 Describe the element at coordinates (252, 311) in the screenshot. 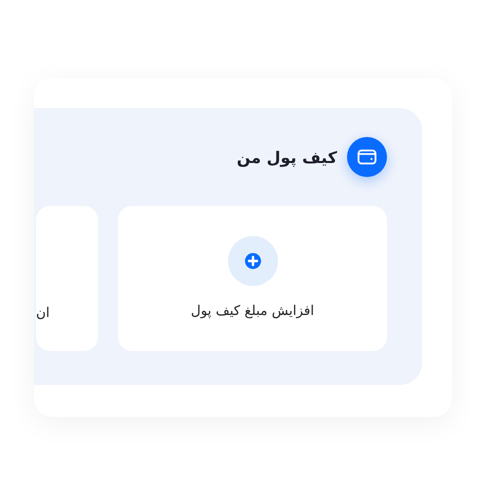

I see `card-label: افزایش مبلغ کیف پول` at that location.